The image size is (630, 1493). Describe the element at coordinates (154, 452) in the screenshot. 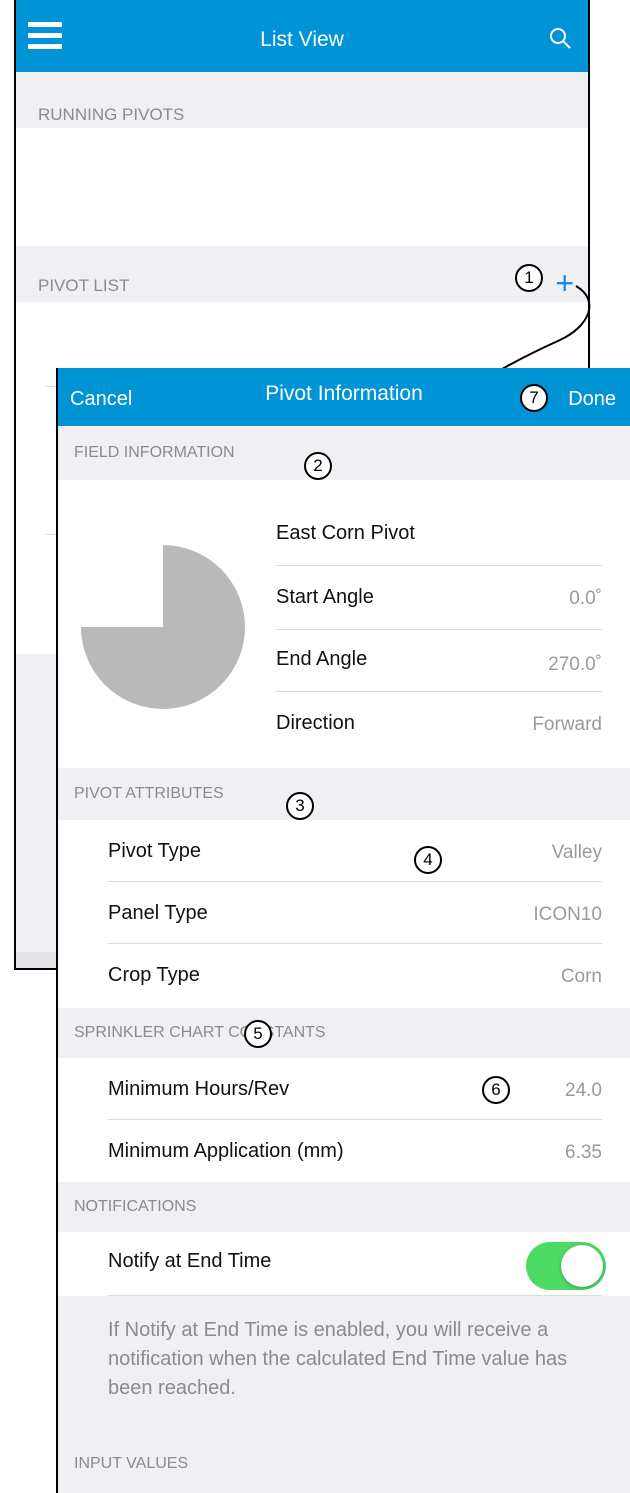

I see `field-information-header-label: FIELD INFORMATION` at that location.